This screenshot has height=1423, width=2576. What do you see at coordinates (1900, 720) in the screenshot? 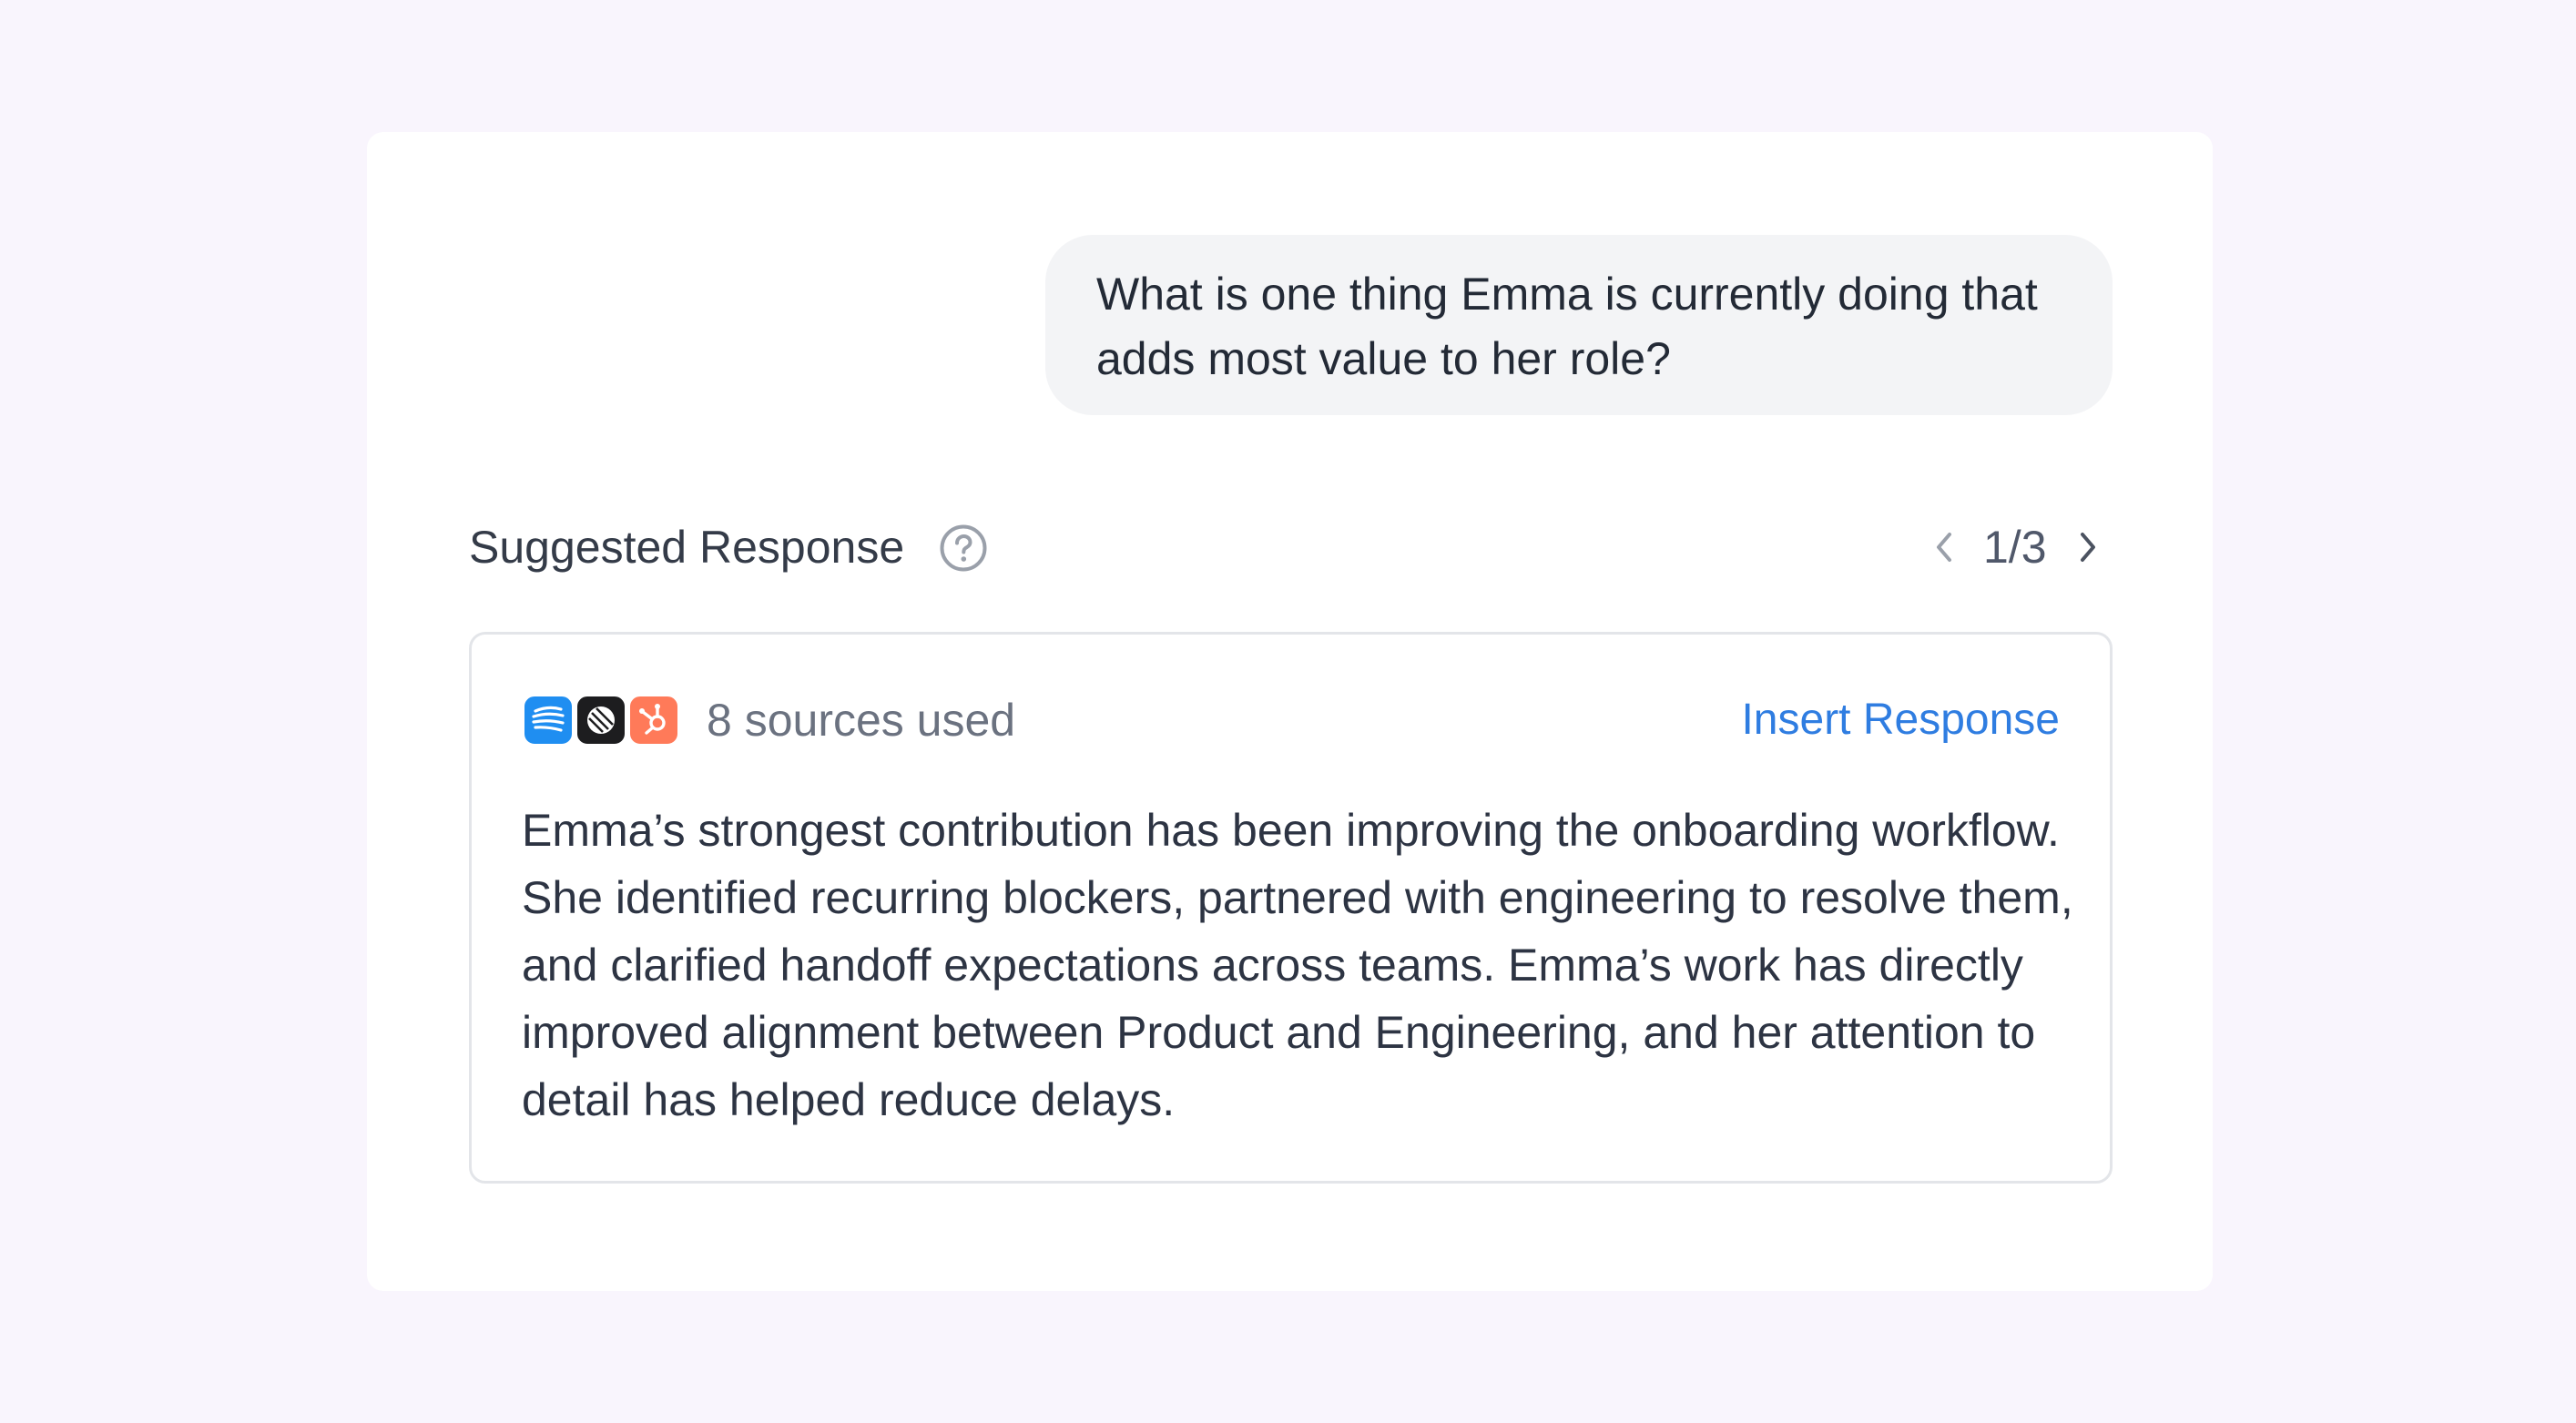
I see `insert-response-button: Insert Response` at bounding box center [1900, 720].